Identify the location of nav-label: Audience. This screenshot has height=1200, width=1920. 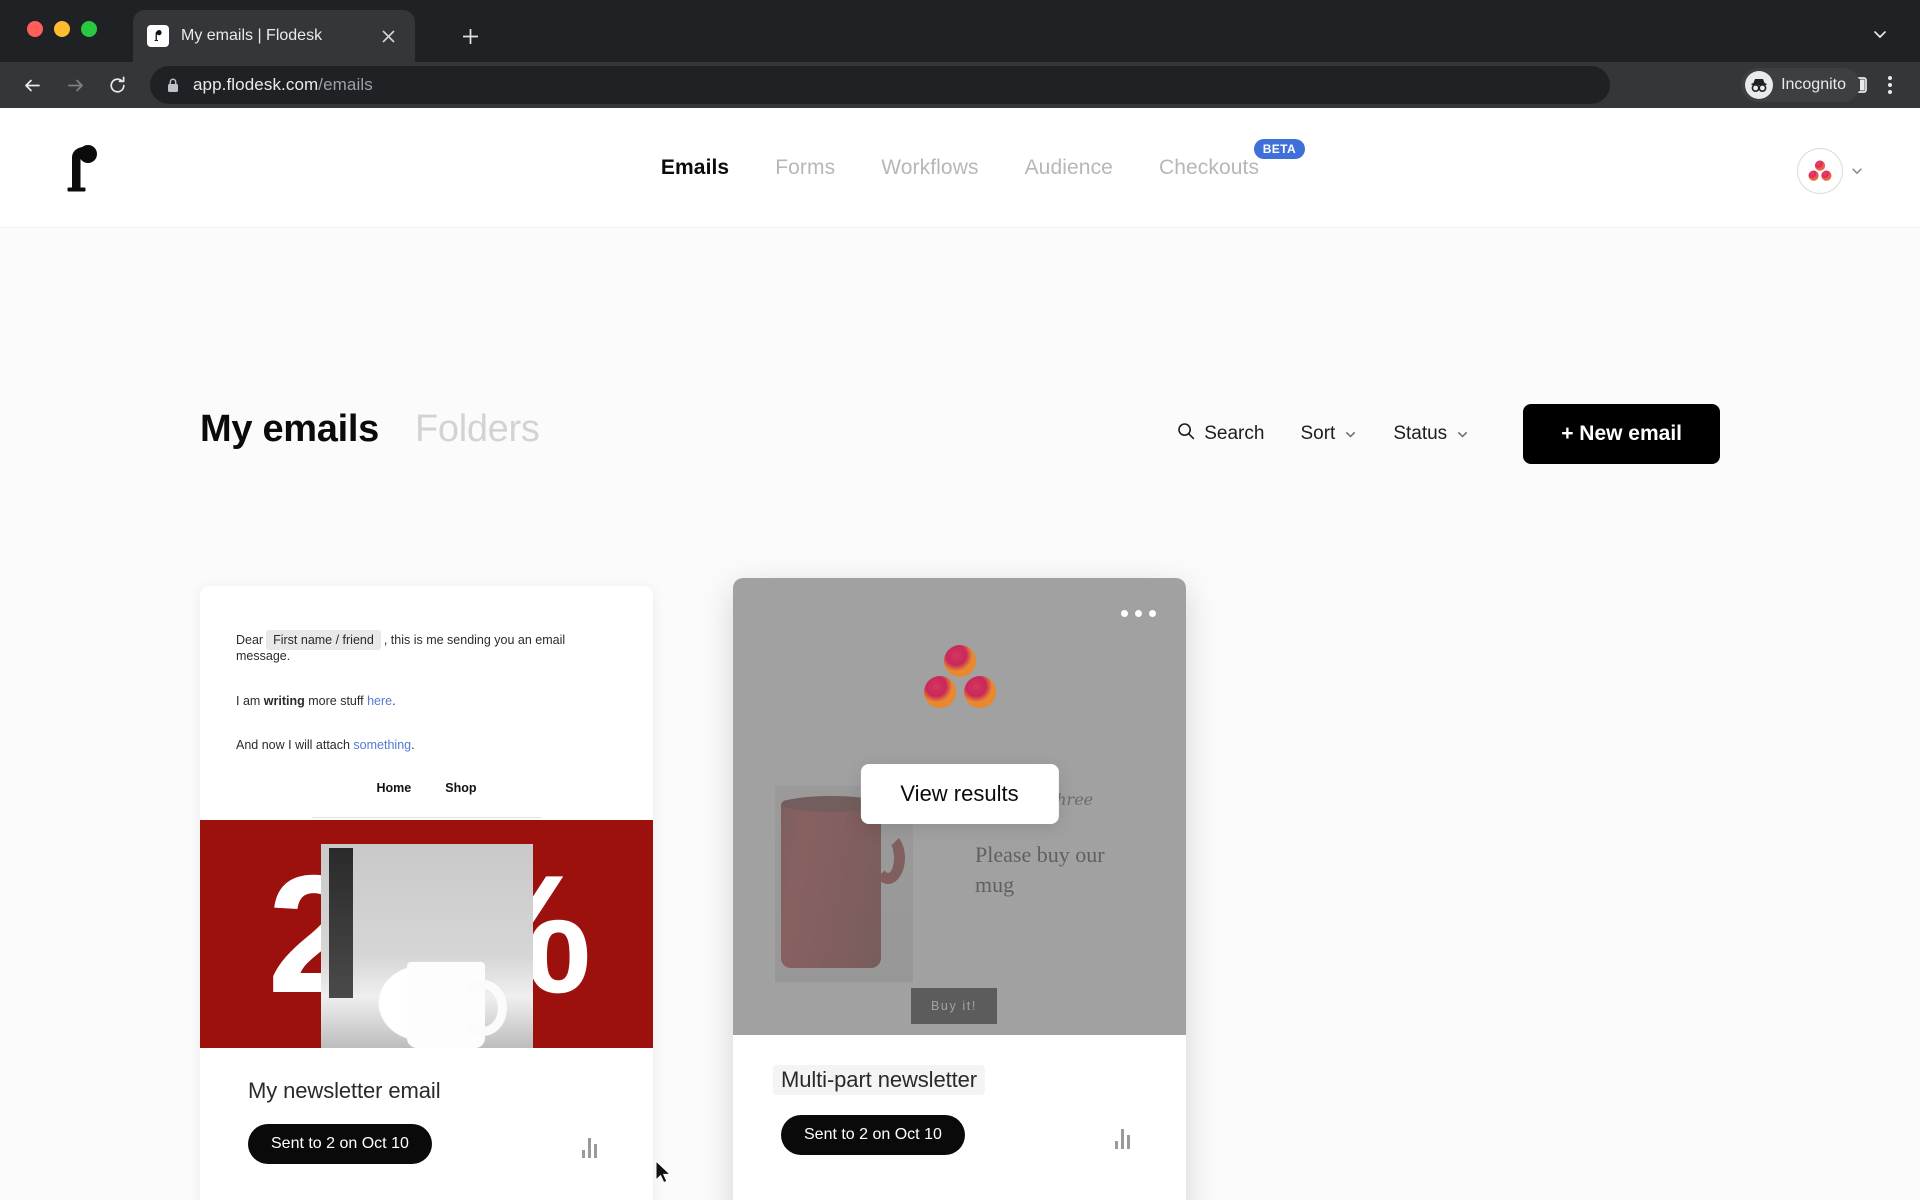
(1068, 167).